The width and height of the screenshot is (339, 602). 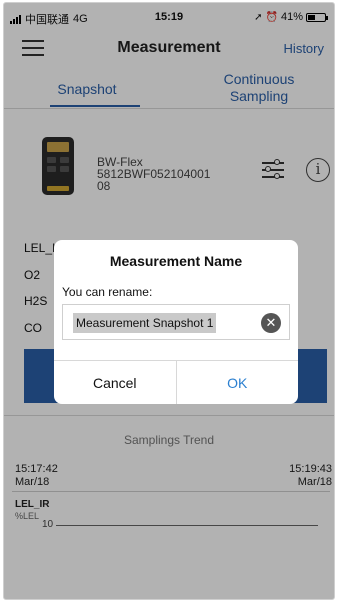 I want to click on clear-icon: ✕, so click(x=271, y=323).